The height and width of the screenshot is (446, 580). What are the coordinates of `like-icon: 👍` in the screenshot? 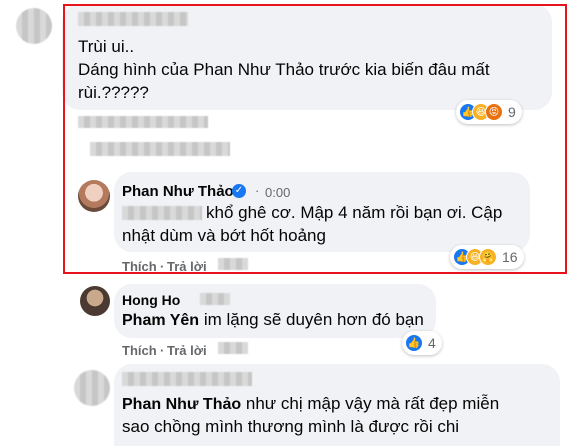 It's located at (414, 343).